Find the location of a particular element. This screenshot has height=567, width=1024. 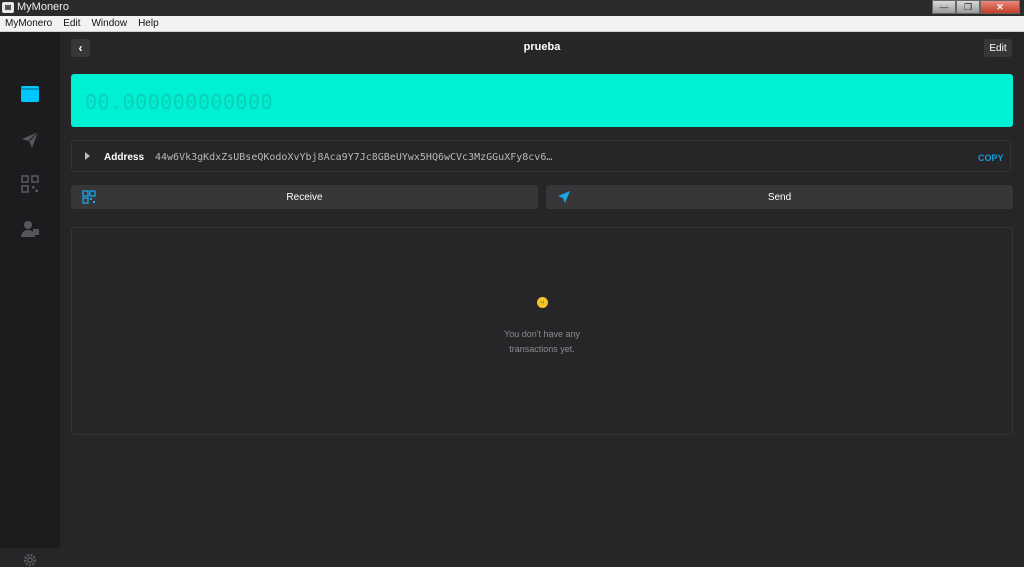

app-icon is located at coordinates (8, 7).